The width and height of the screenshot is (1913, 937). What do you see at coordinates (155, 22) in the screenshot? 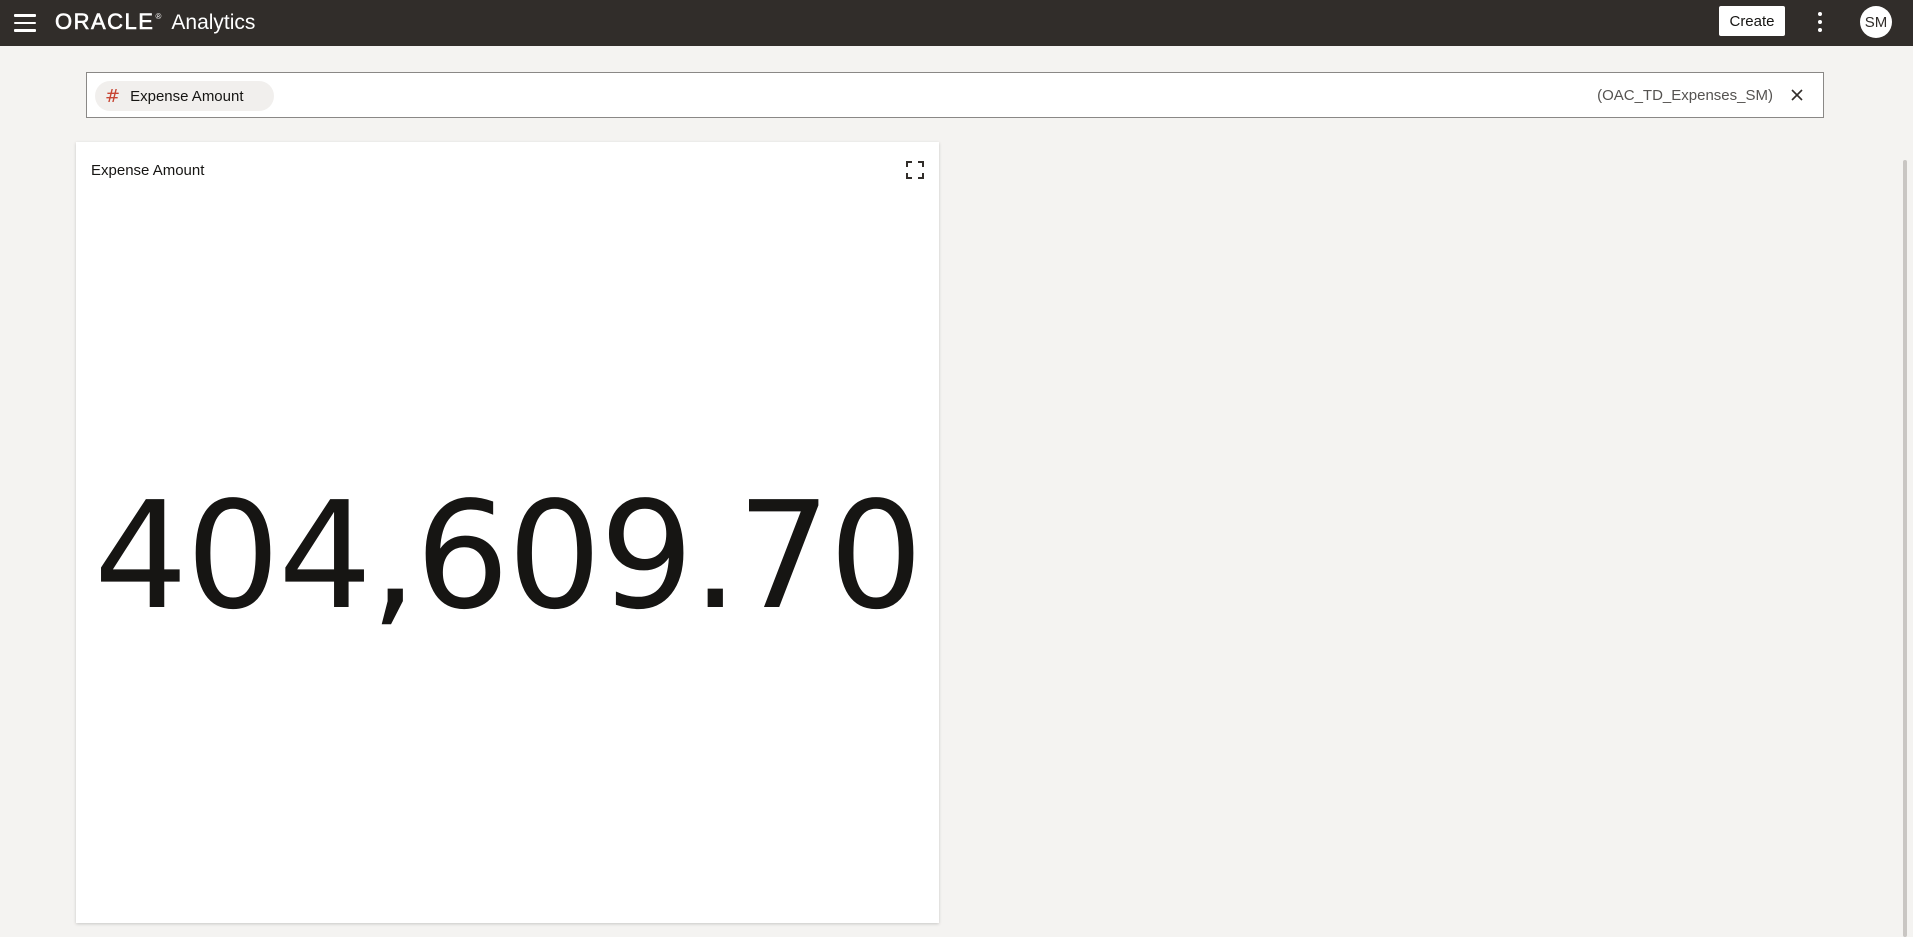
I see `brand-logo: ORACLE ® Analytics` at bounding box center [155, 22].